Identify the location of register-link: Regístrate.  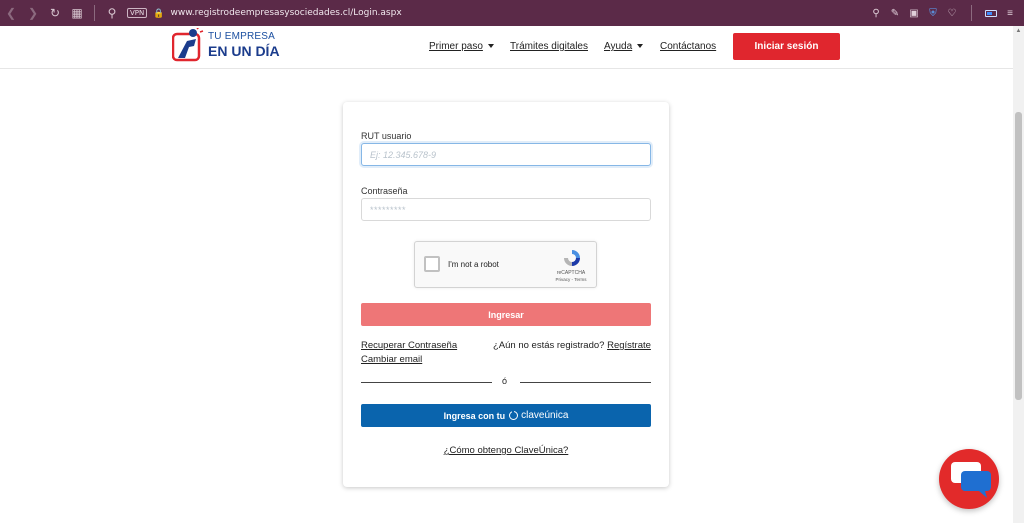
(629, 345).